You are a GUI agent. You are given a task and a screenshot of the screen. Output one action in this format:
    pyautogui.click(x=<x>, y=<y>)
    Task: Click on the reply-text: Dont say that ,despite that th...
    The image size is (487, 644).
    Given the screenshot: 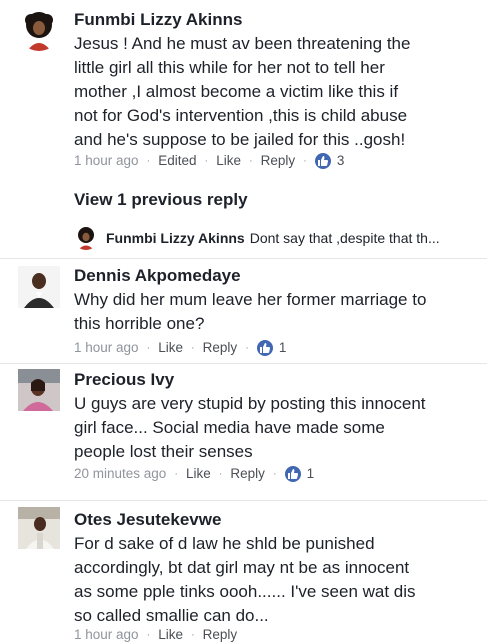 What is the action you would take?
    pyautogui.click(x=344, y=238)
    